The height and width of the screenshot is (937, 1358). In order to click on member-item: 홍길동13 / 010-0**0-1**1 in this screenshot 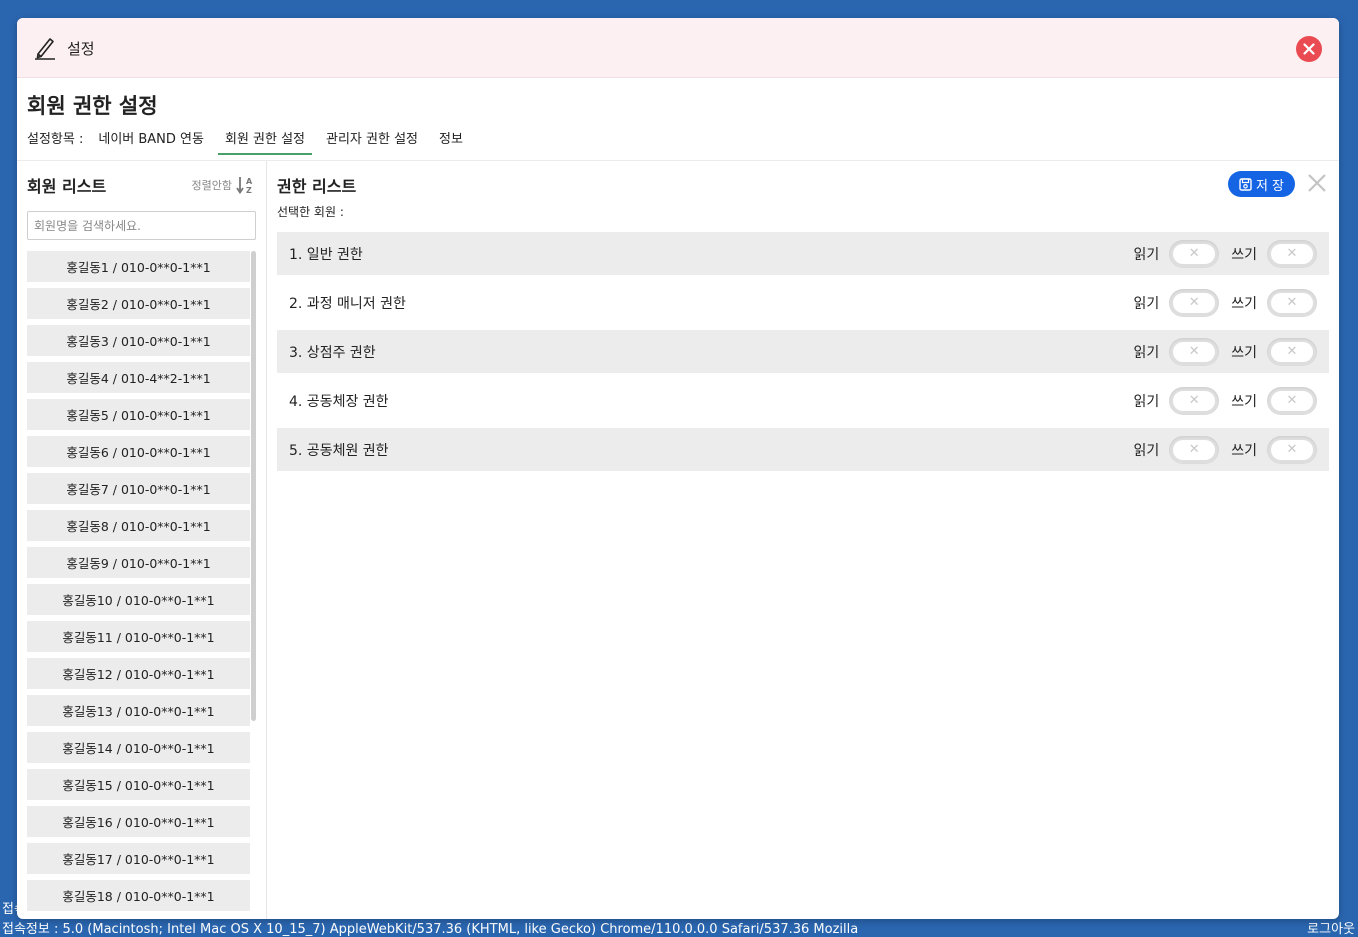, I will do `click(138, 710)`.